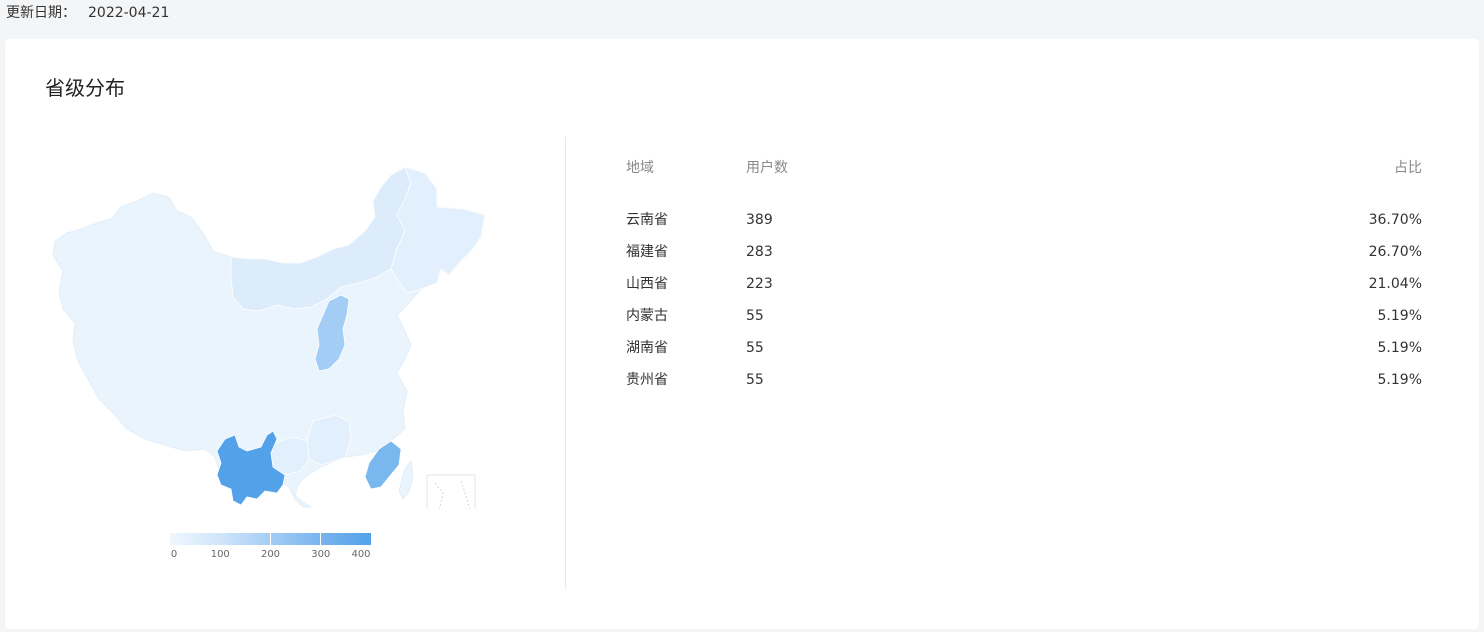  What do you see at coordinates (1024, 284) in the screenshot?
I see `table-row: 山西省 223 21.04%` at bounding box center [1024, 284].